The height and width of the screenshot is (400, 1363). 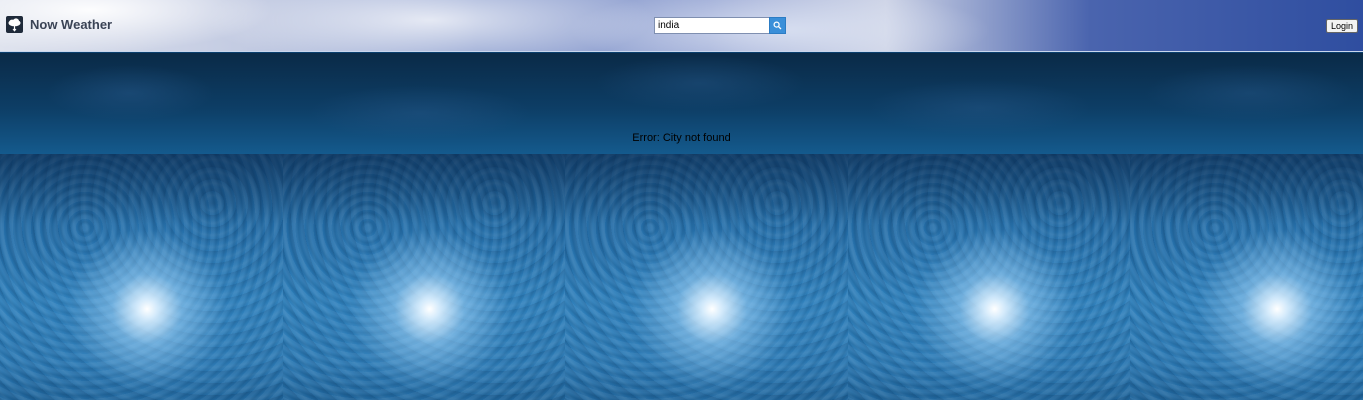 What do you see at coordinates (1341, 26) in the screenshot?
I see `login-button: Login` at bounding box center [1341, 26].